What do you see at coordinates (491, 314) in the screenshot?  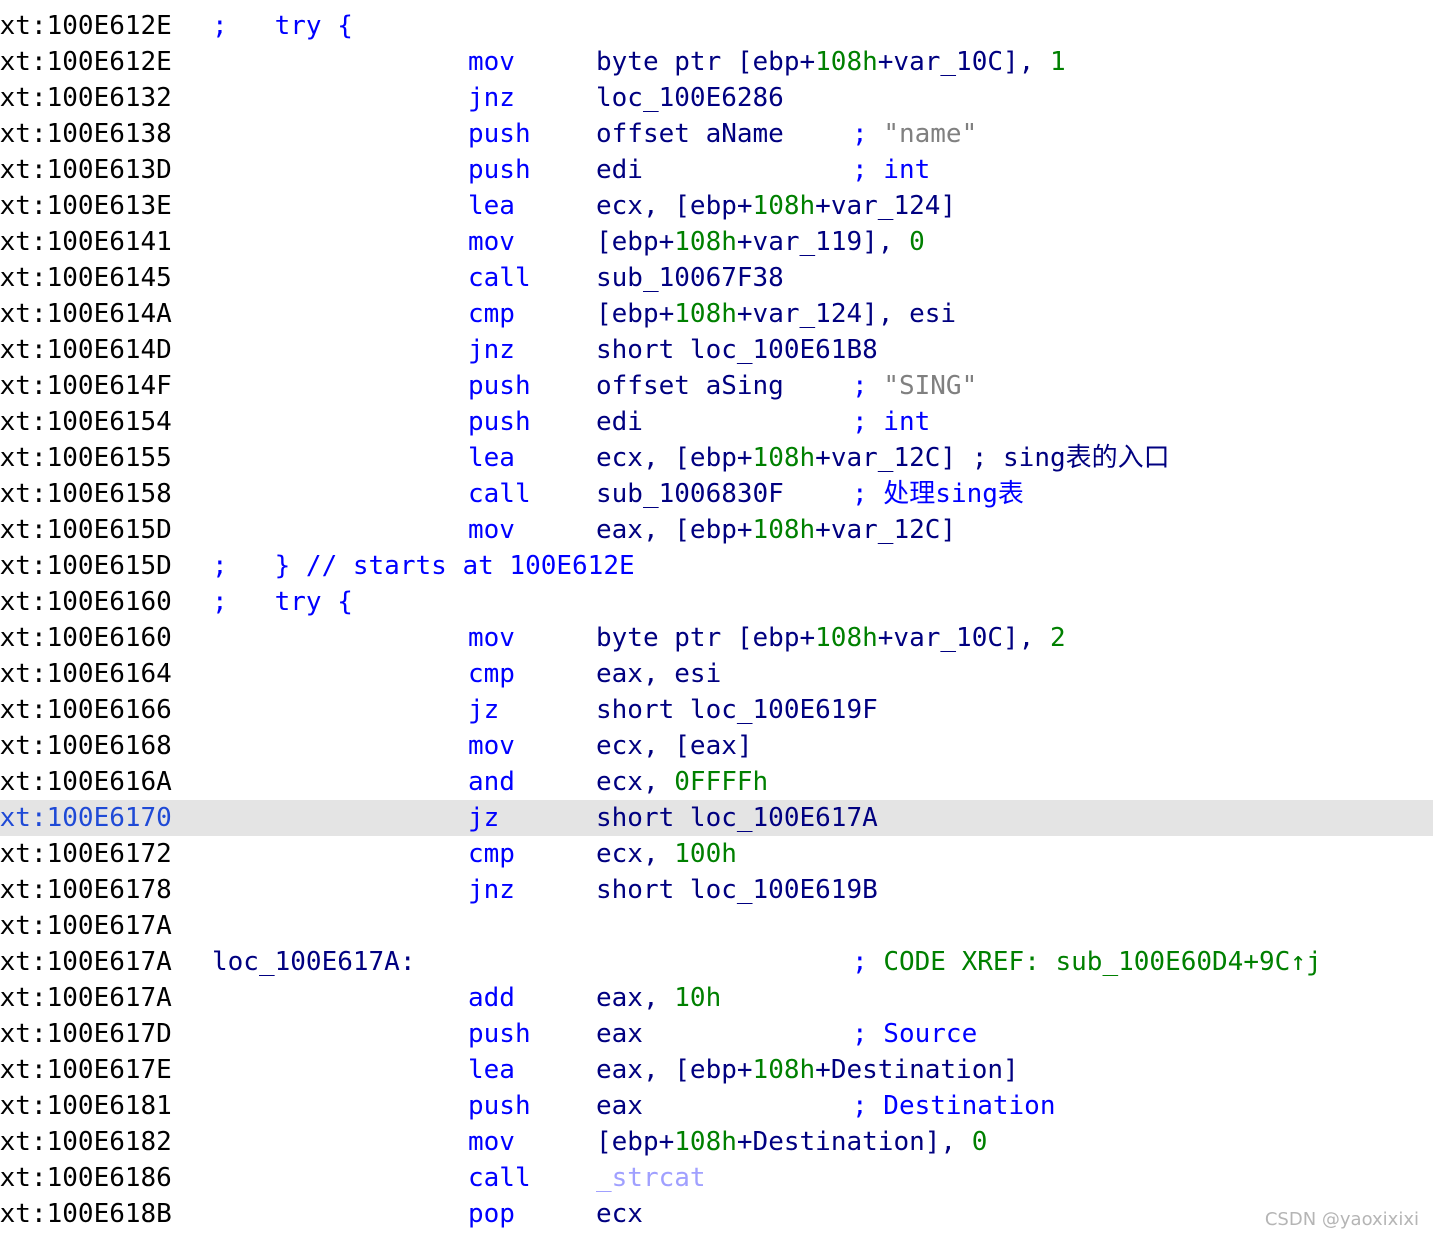 I see `mnemonic: cmp` at bounding box center [491, 314].